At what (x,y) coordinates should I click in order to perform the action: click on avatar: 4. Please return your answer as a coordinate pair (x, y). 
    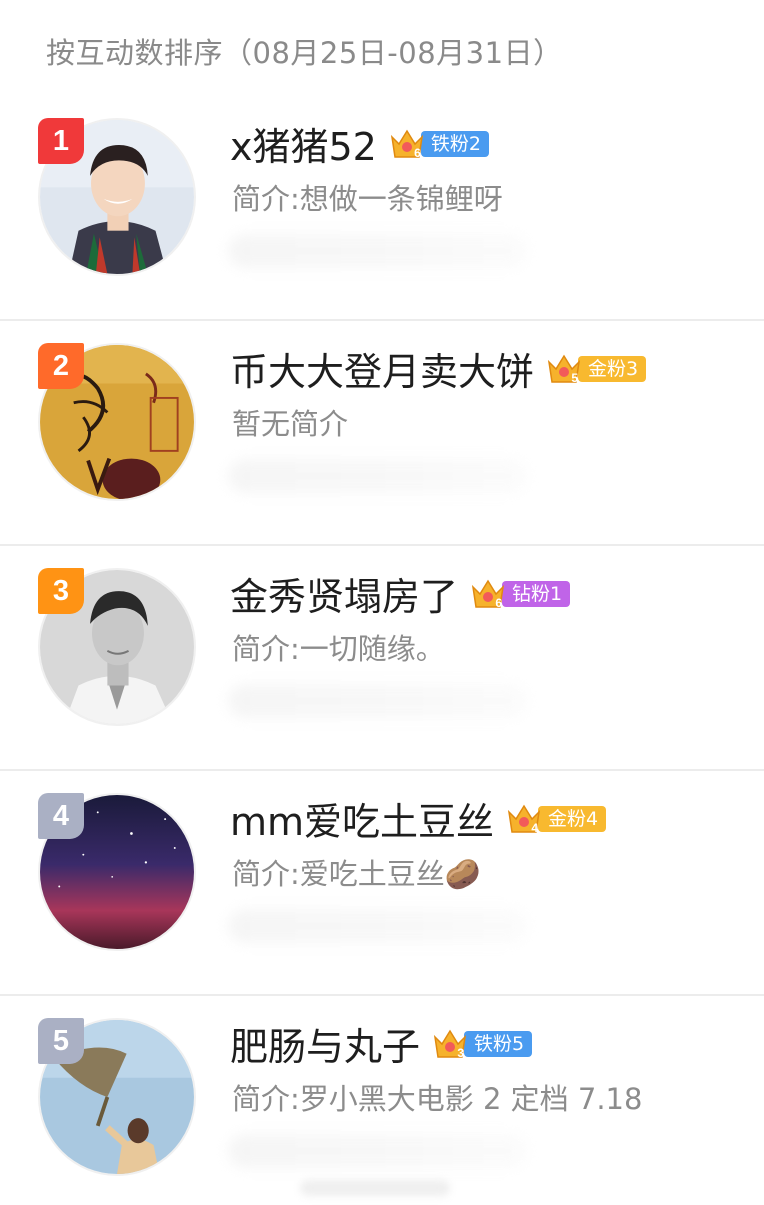
    Looking at the image, I should click on (118, 873).